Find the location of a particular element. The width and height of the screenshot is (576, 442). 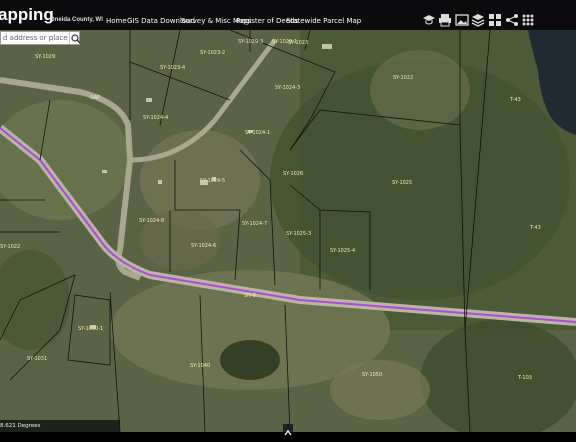

print-icon is located at coordinates (445, 20).